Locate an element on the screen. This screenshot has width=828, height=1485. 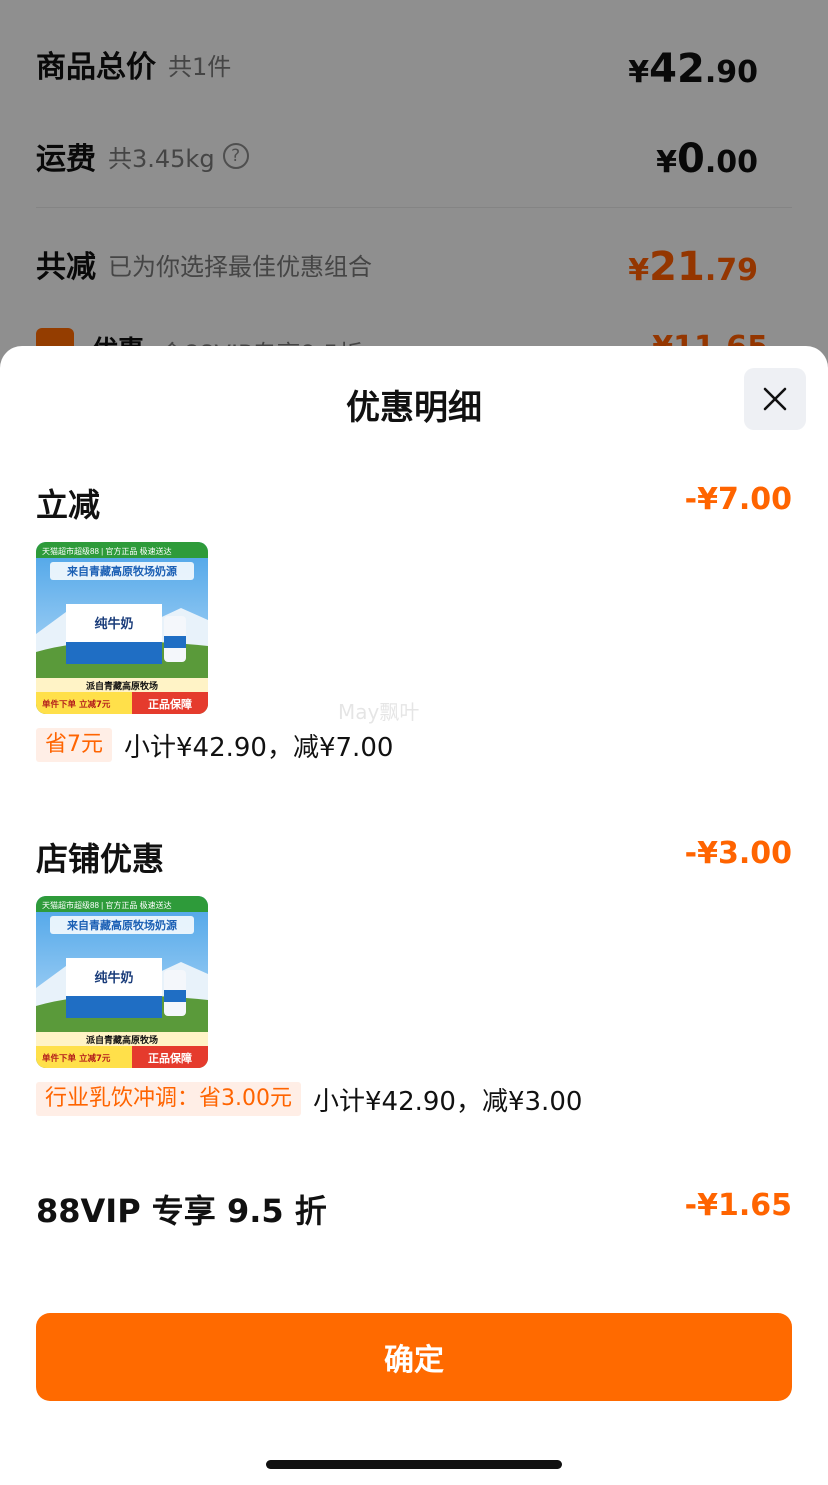
close-button is located at coordinates (775, 399).